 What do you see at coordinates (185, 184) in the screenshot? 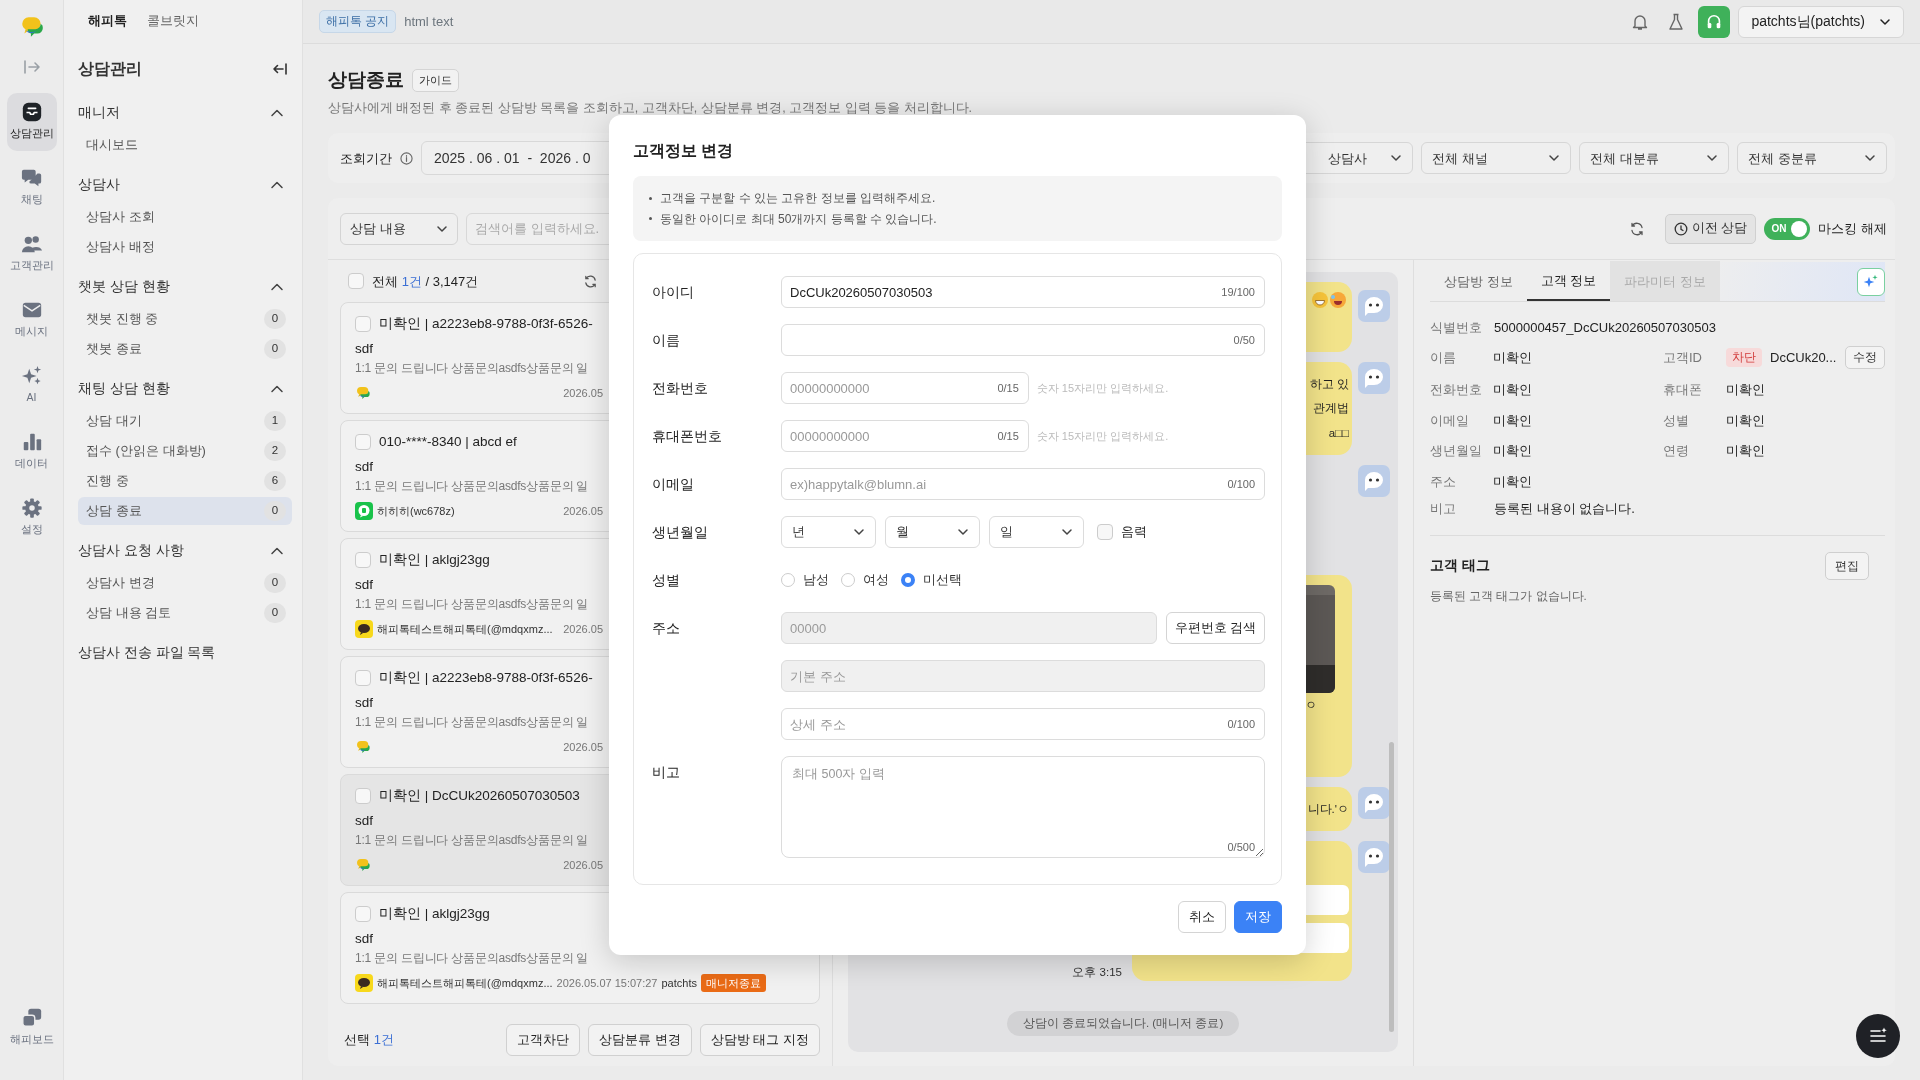
I see `group-header: 상담사` at bounding box center [185, 184].